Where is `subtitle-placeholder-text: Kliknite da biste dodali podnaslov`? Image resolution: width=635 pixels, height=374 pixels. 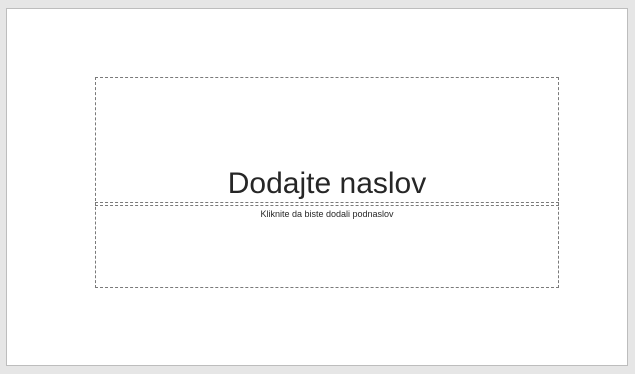
subtitle-placeholder-text: Kliknite da biste dodali podnaslov is located at coordinates (327, 214).